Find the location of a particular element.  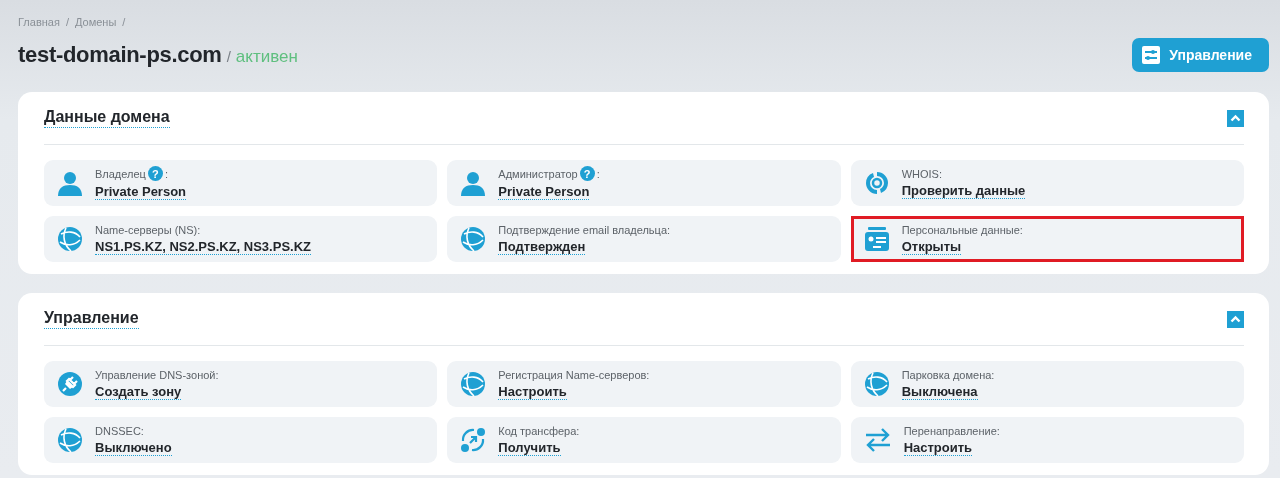

field-label: WHOIS: is located at coordinates (921, 173).